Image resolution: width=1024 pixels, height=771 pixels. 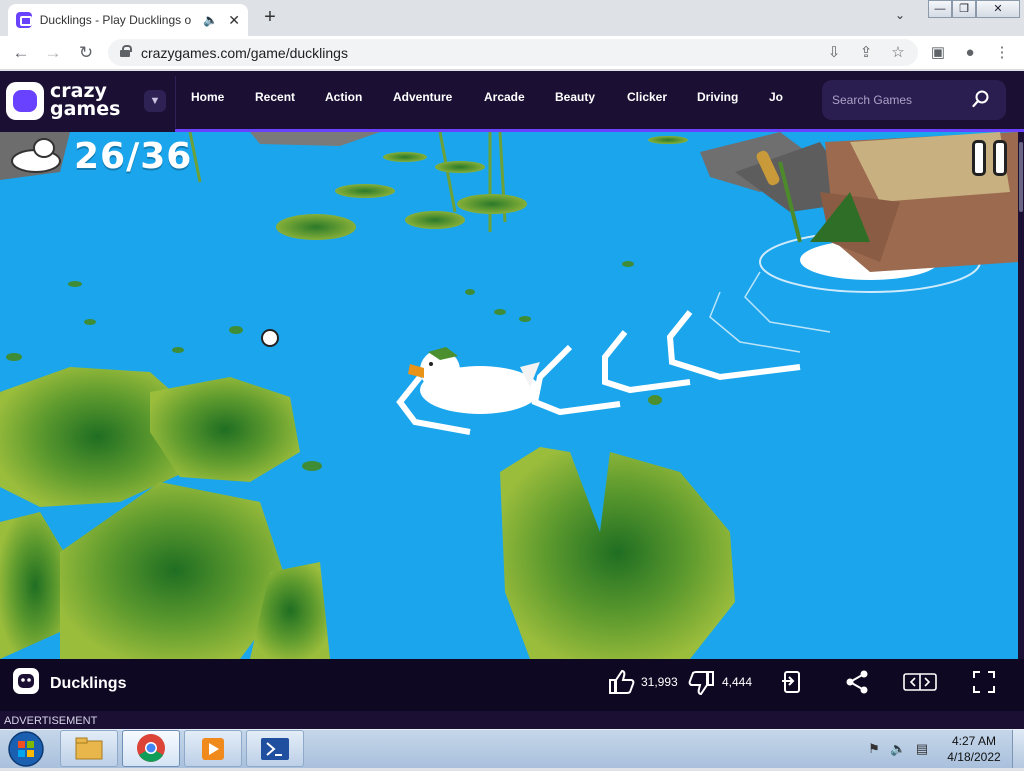 I want to click on profile-avatar-icon: ●, so click(x=970, y=53).